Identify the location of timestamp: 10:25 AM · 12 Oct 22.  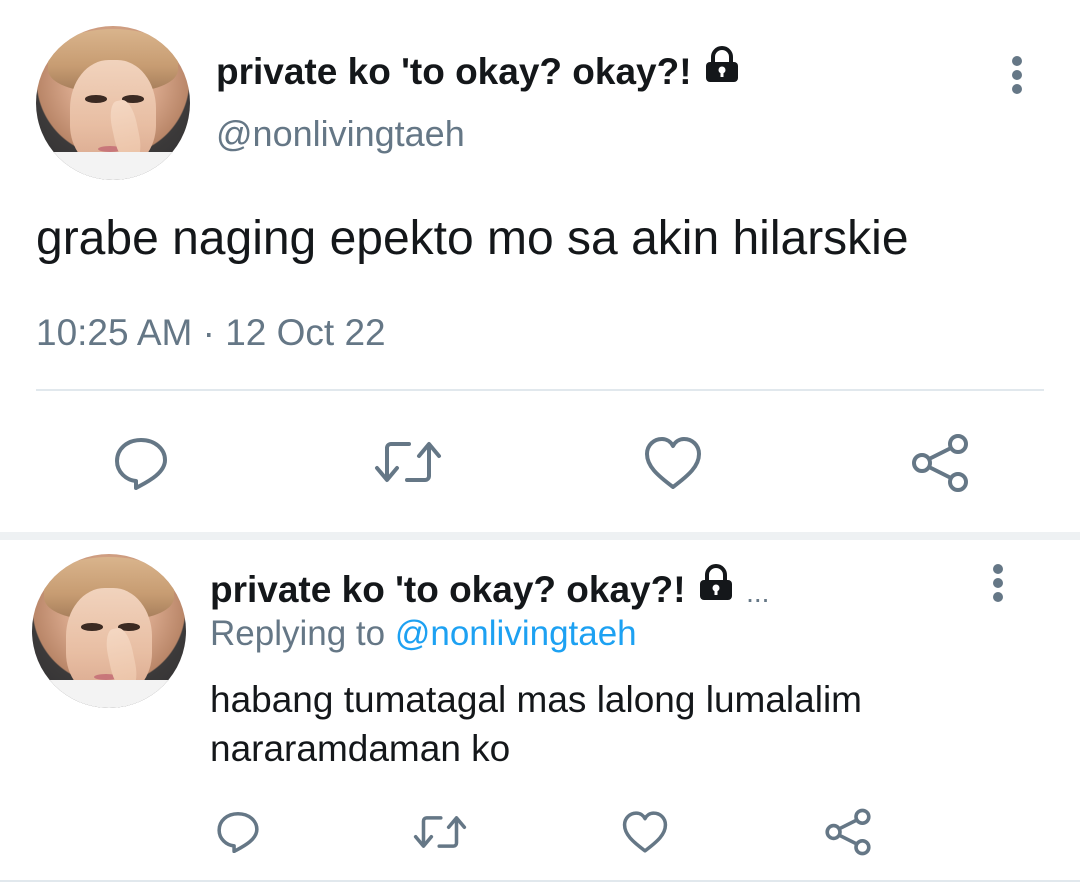
(211, 333).